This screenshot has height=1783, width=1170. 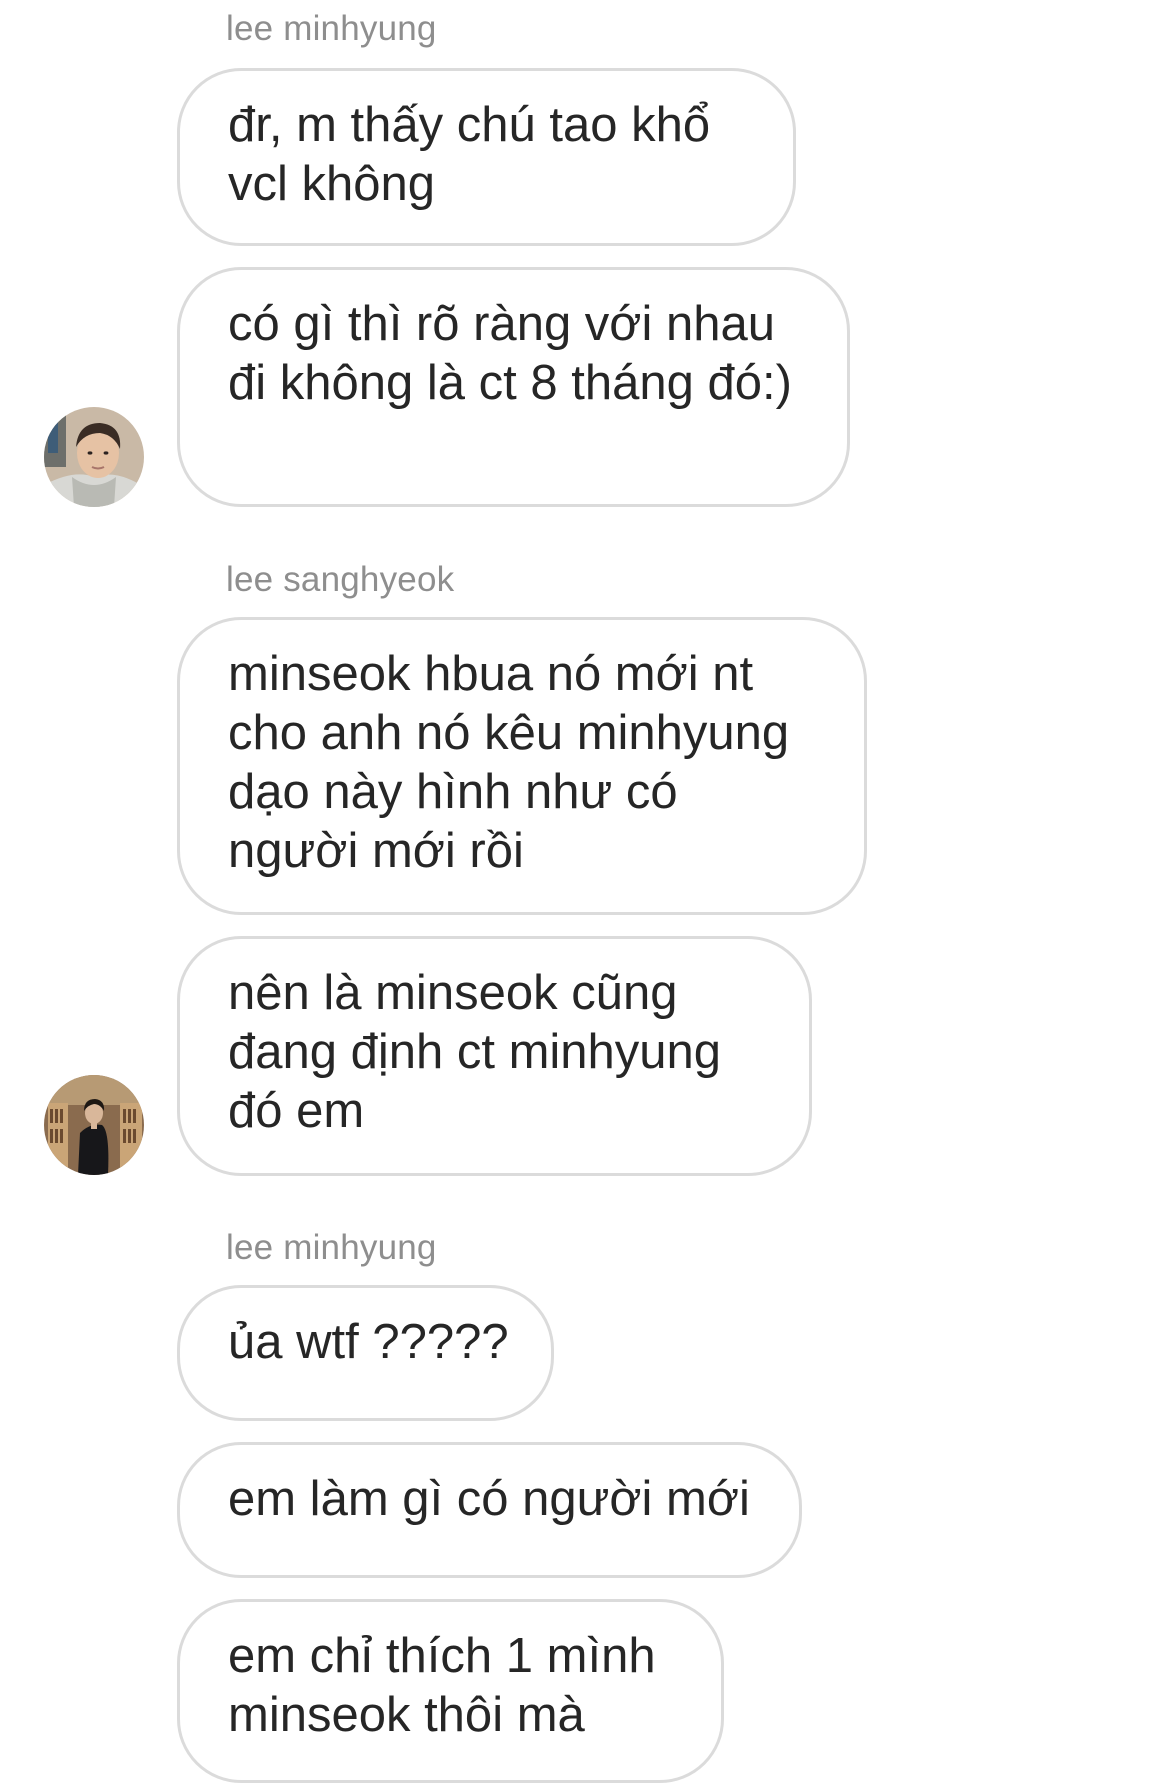 I want to click on message-text: em chỉ thích 1 mình minseok thôi mà, so click(x=442, y=1685).